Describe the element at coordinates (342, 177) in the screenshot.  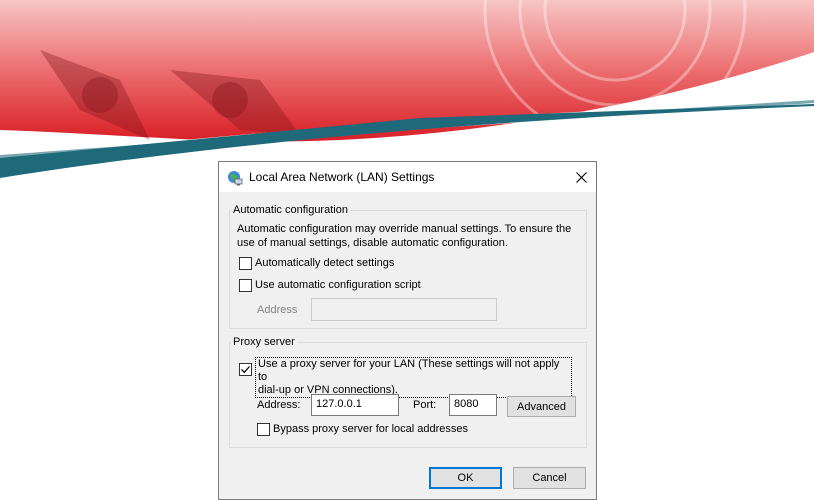
I see `dialog-title: Local Area Network (LAN) Settings` at that location.